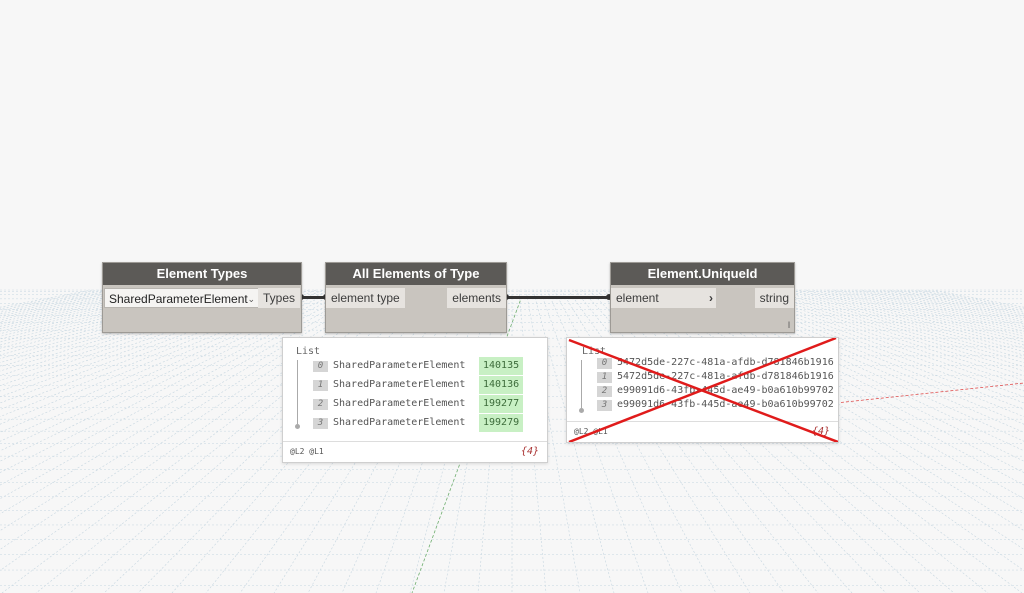 This screenshot has height=593, width=1024. I want to click on output-port-string: string, so click(774, 298).